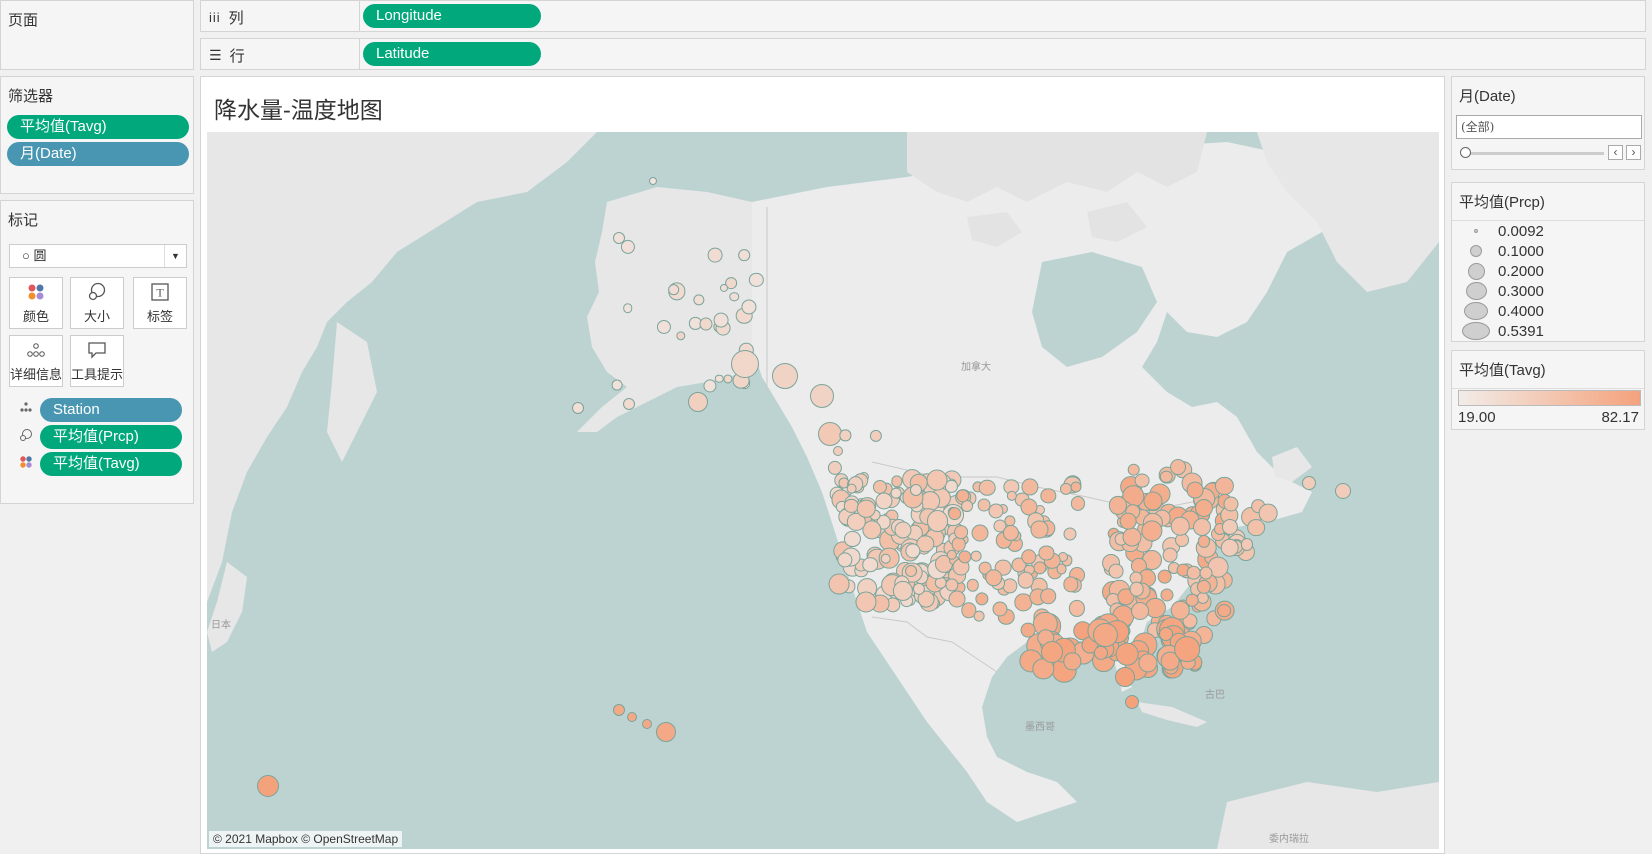 This screenshot has width=1652, height=854. What do you see at coordinates (111, 410) in the screenshot?
I see `station-pill: Station` at bounding box center [111, 410].